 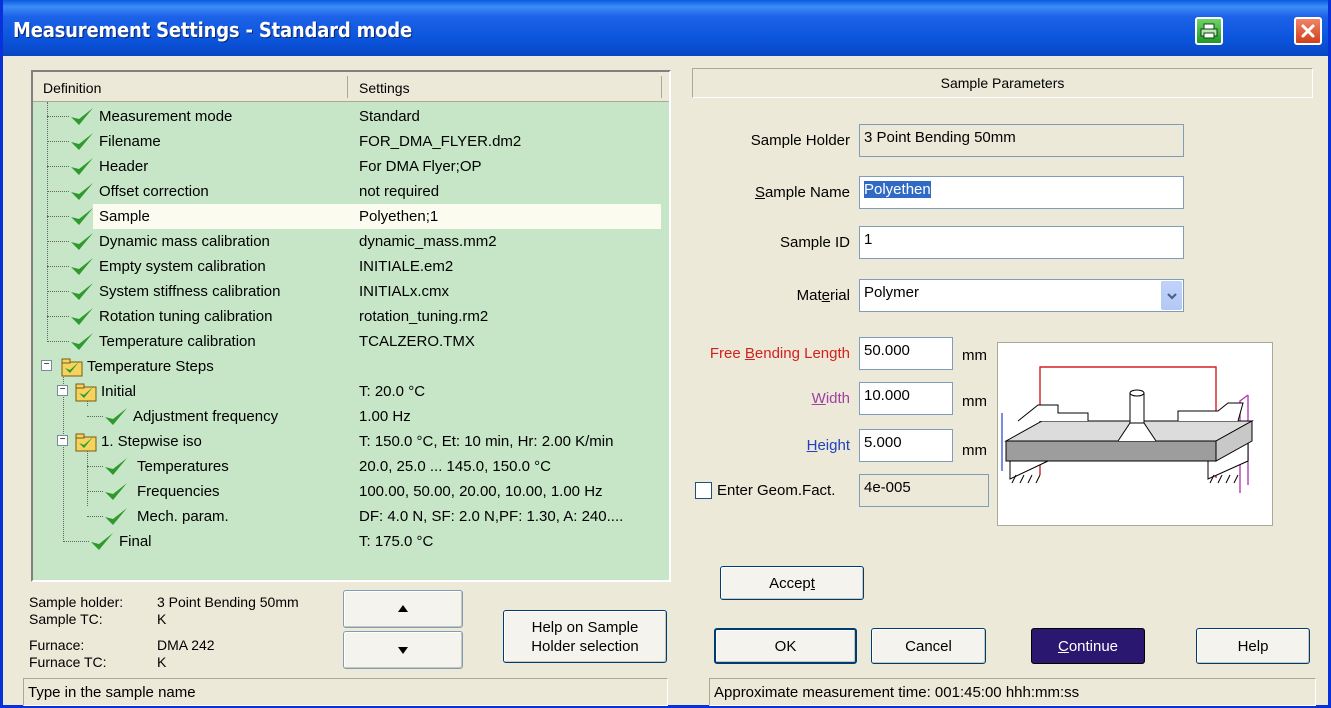 What do you see at coordinates (184, 241) in the screenshot?
I see `tree-row-label: Dynamic mass calibration` at bounding box center [184, 241].